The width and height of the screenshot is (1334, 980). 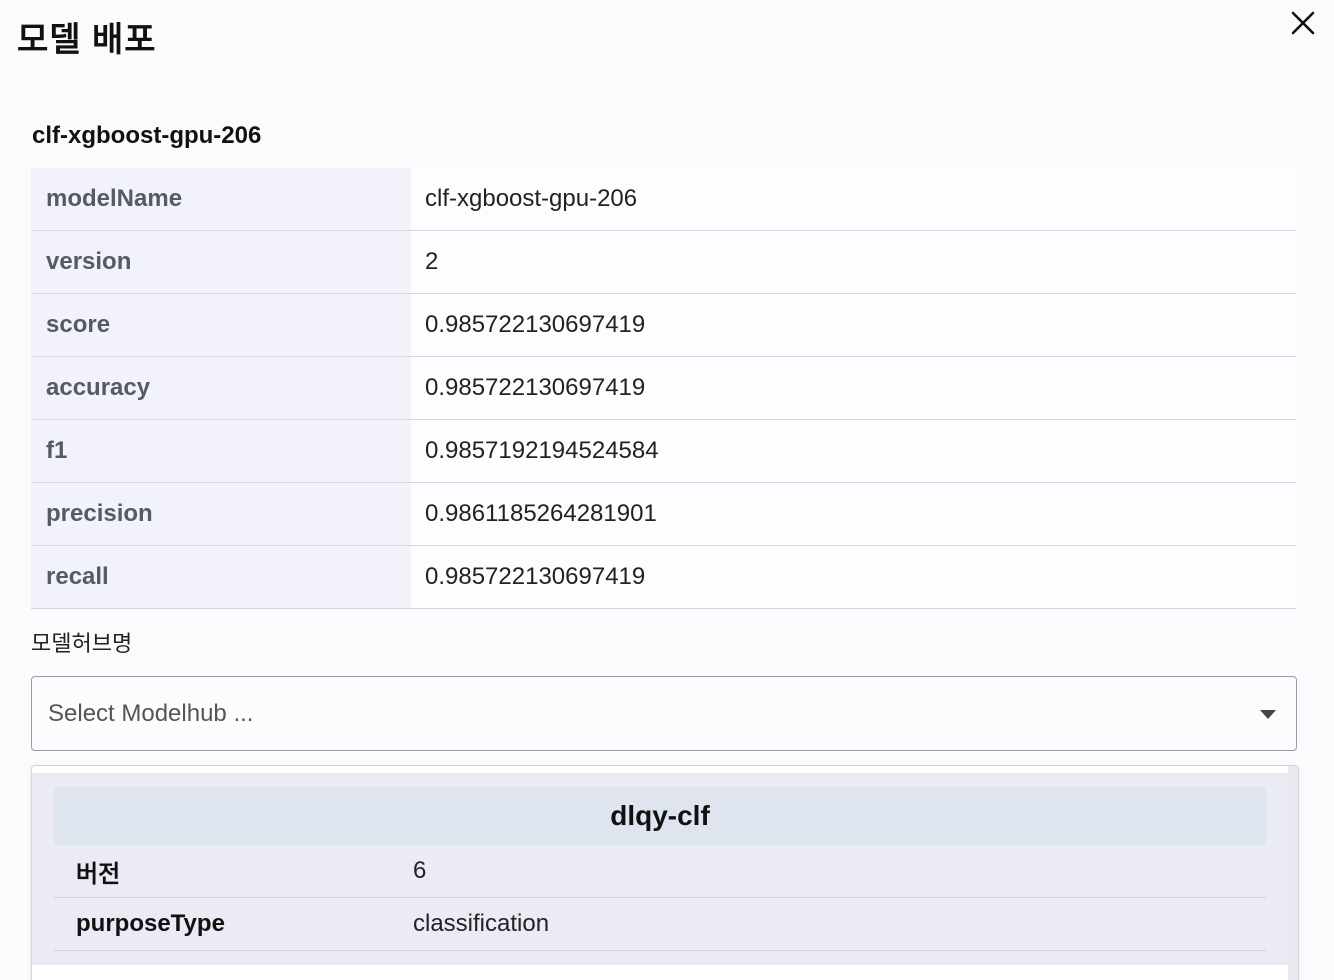 What do you see at coordinates (221, 451) in the screenshot?
I see `row-key: f1` at bounding box center [221, 451].